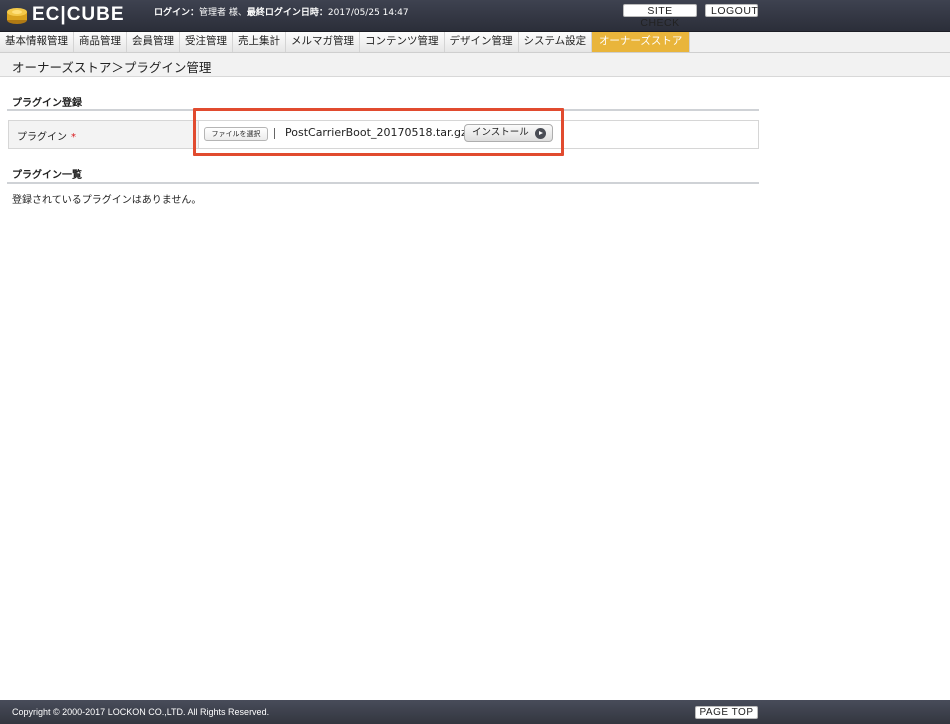 Image resolution: width=950 pixels, height=724 pixels. What do you see at coordinates (368, 13) in the screenshot?
I see `last-login-value: 2017/05/25 14:47` at bounding box center [368, 13].